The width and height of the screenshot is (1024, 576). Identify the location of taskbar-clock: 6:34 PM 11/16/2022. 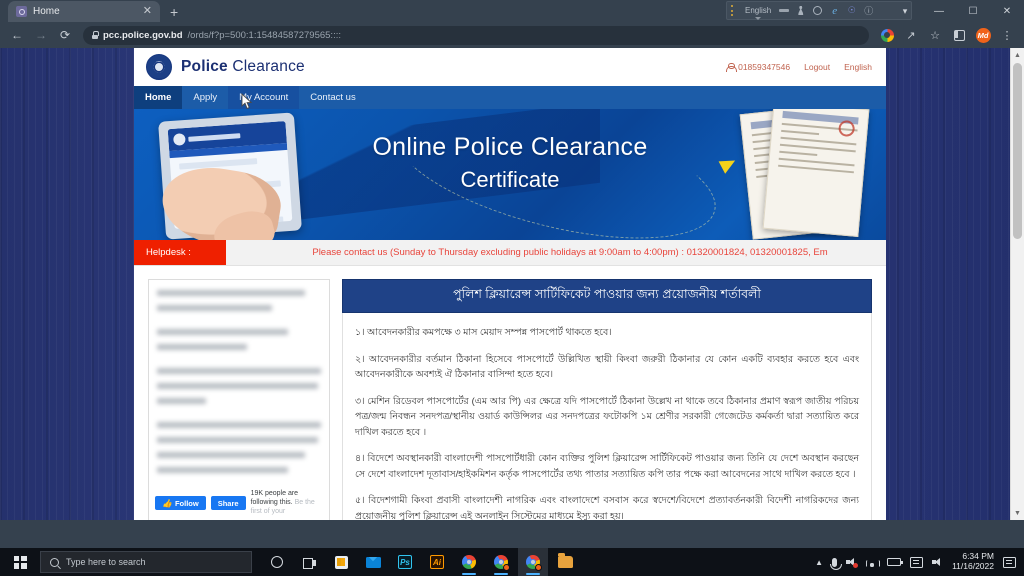
(973, 561).